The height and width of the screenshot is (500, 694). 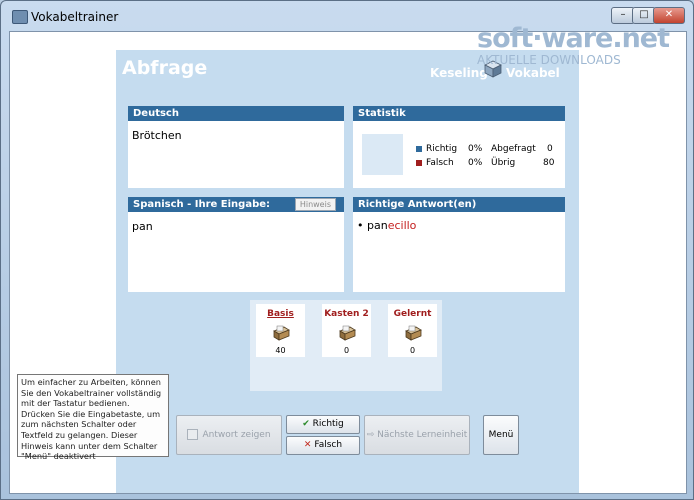 What do you see at coordinates (459, 244) in the screenshot?
I see `antwort-box: Richtige Antwort(en) • panecillo` at bounding box center [459, 244].